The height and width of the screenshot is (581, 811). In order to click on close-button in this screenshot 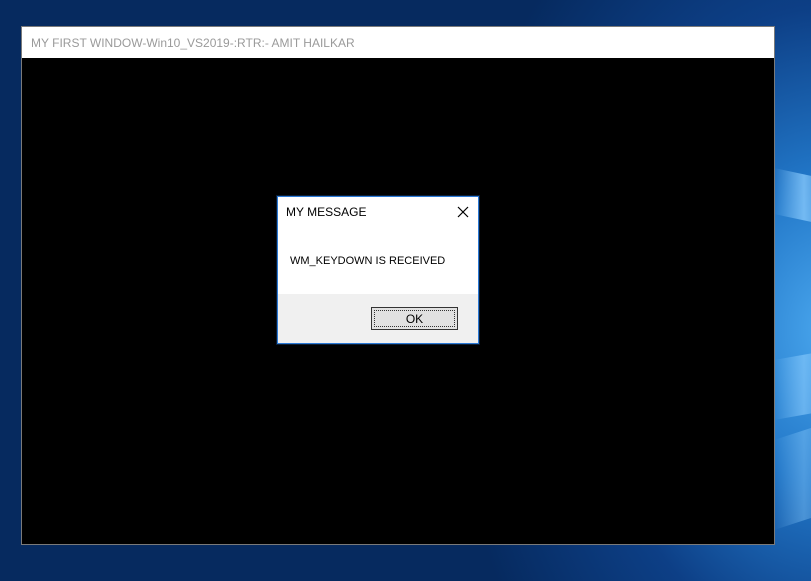, I will do `click(463, 212)`.